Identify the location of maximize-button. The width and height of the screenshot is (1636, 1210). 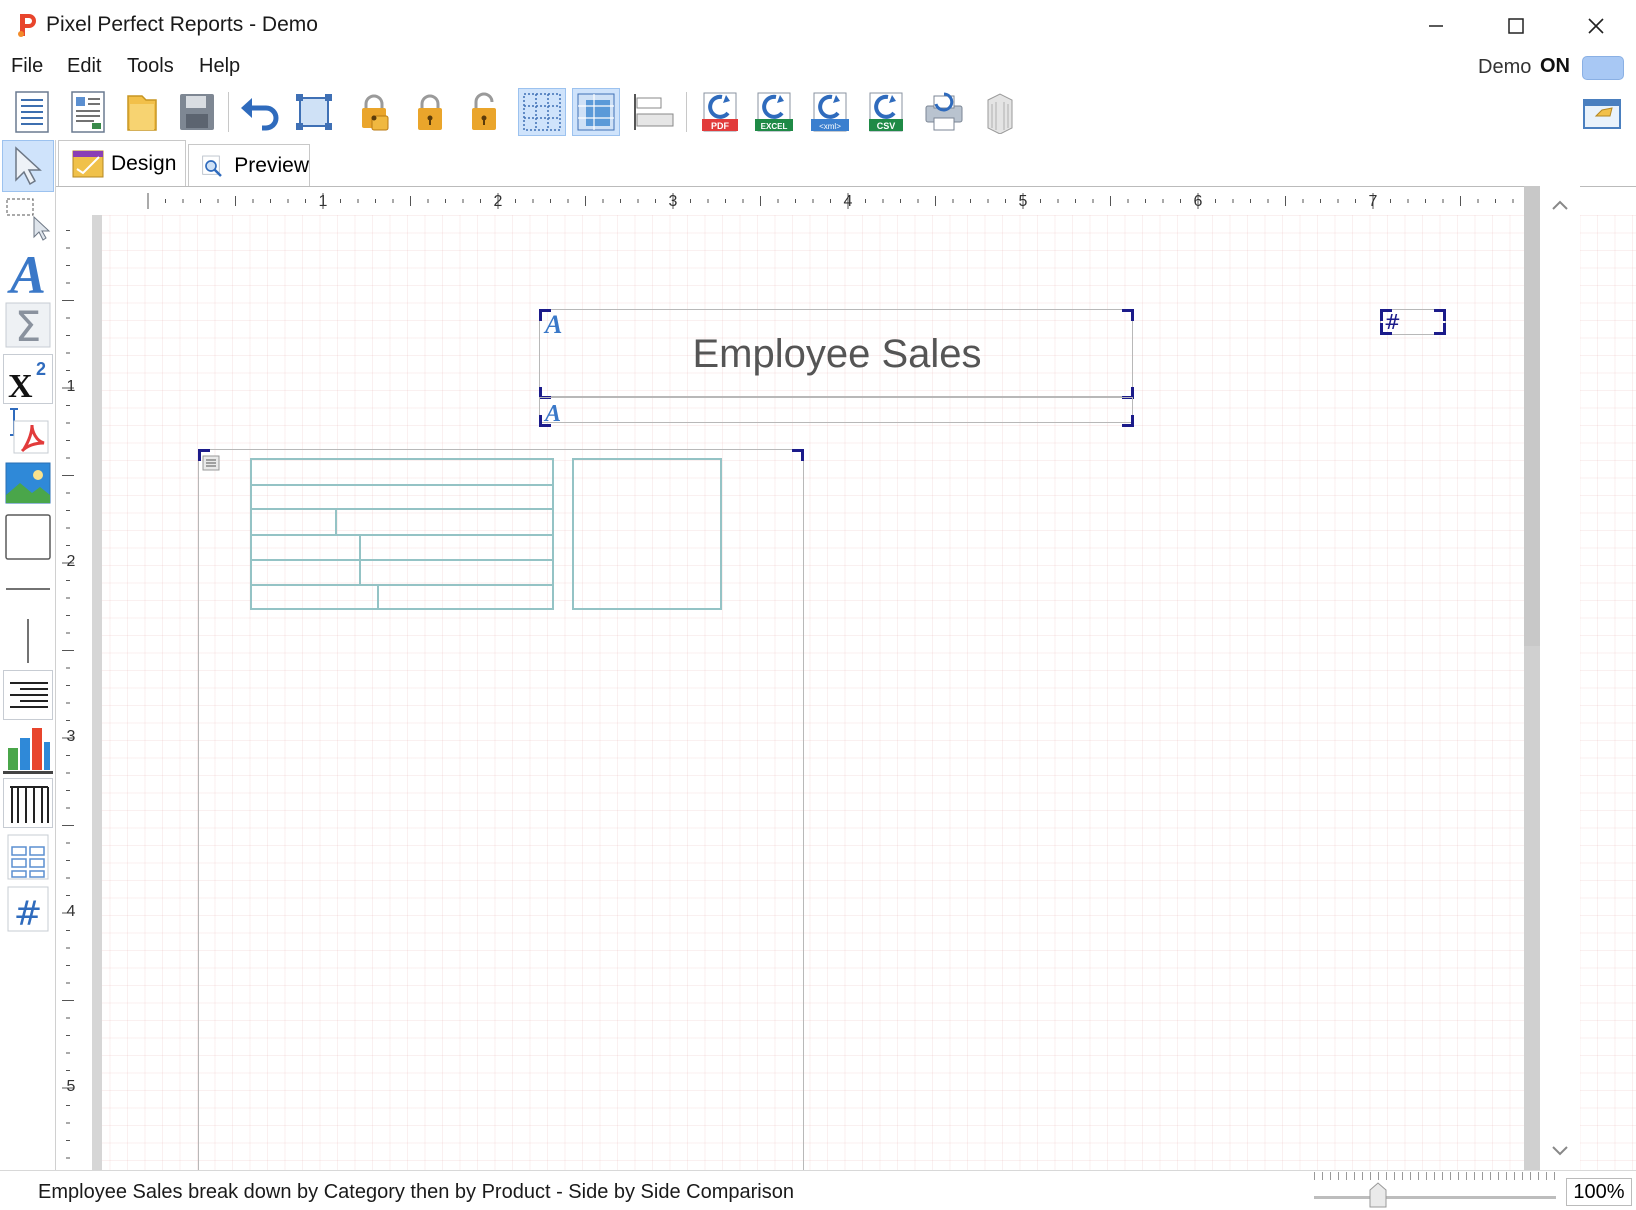
(1516, 26).